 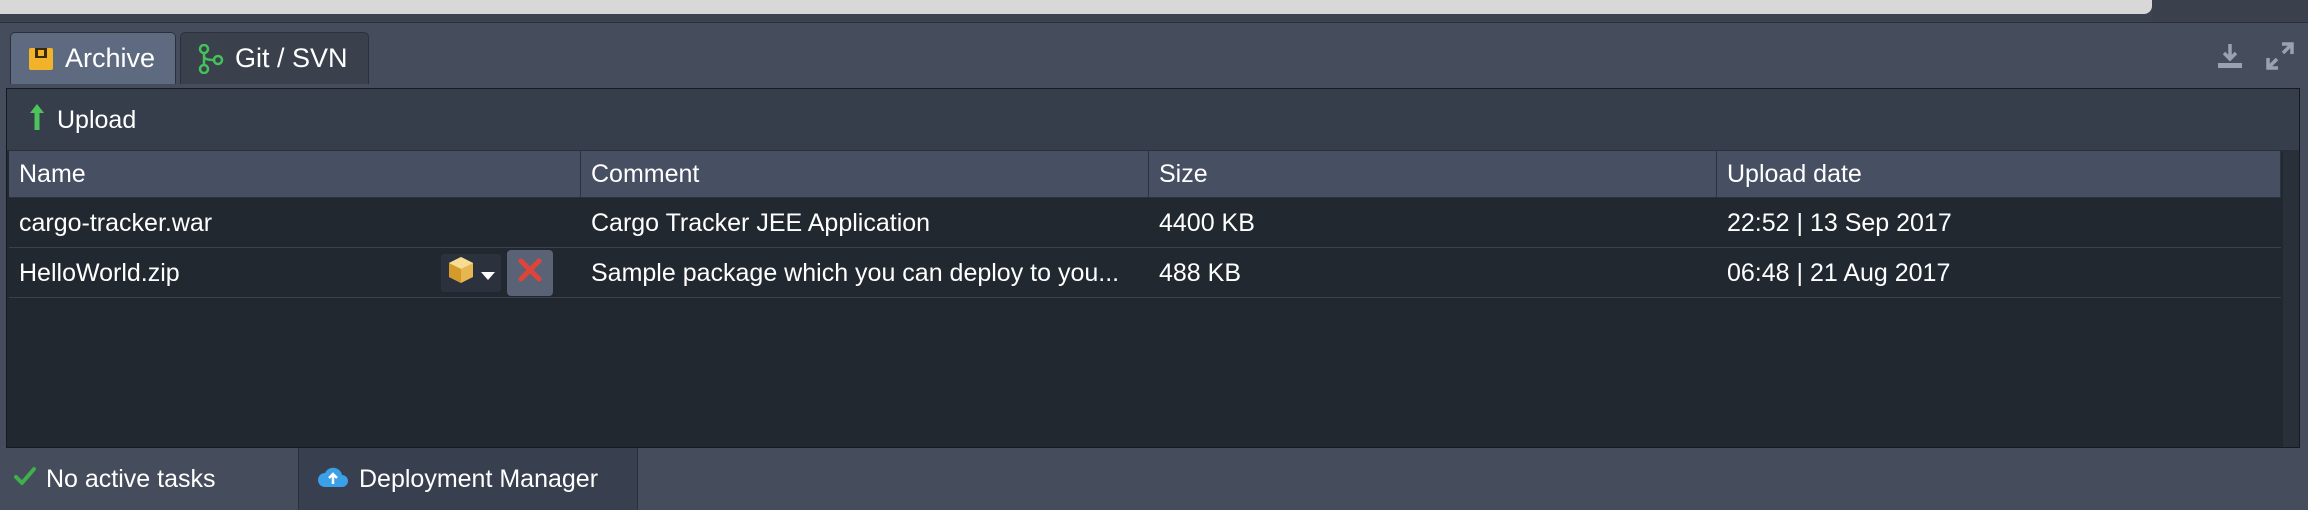 What do you see at coordinates (479, 478) in the screenshot?
I see `deployment-manager-label: Deployment Manager` at bounding box center [479, 478].